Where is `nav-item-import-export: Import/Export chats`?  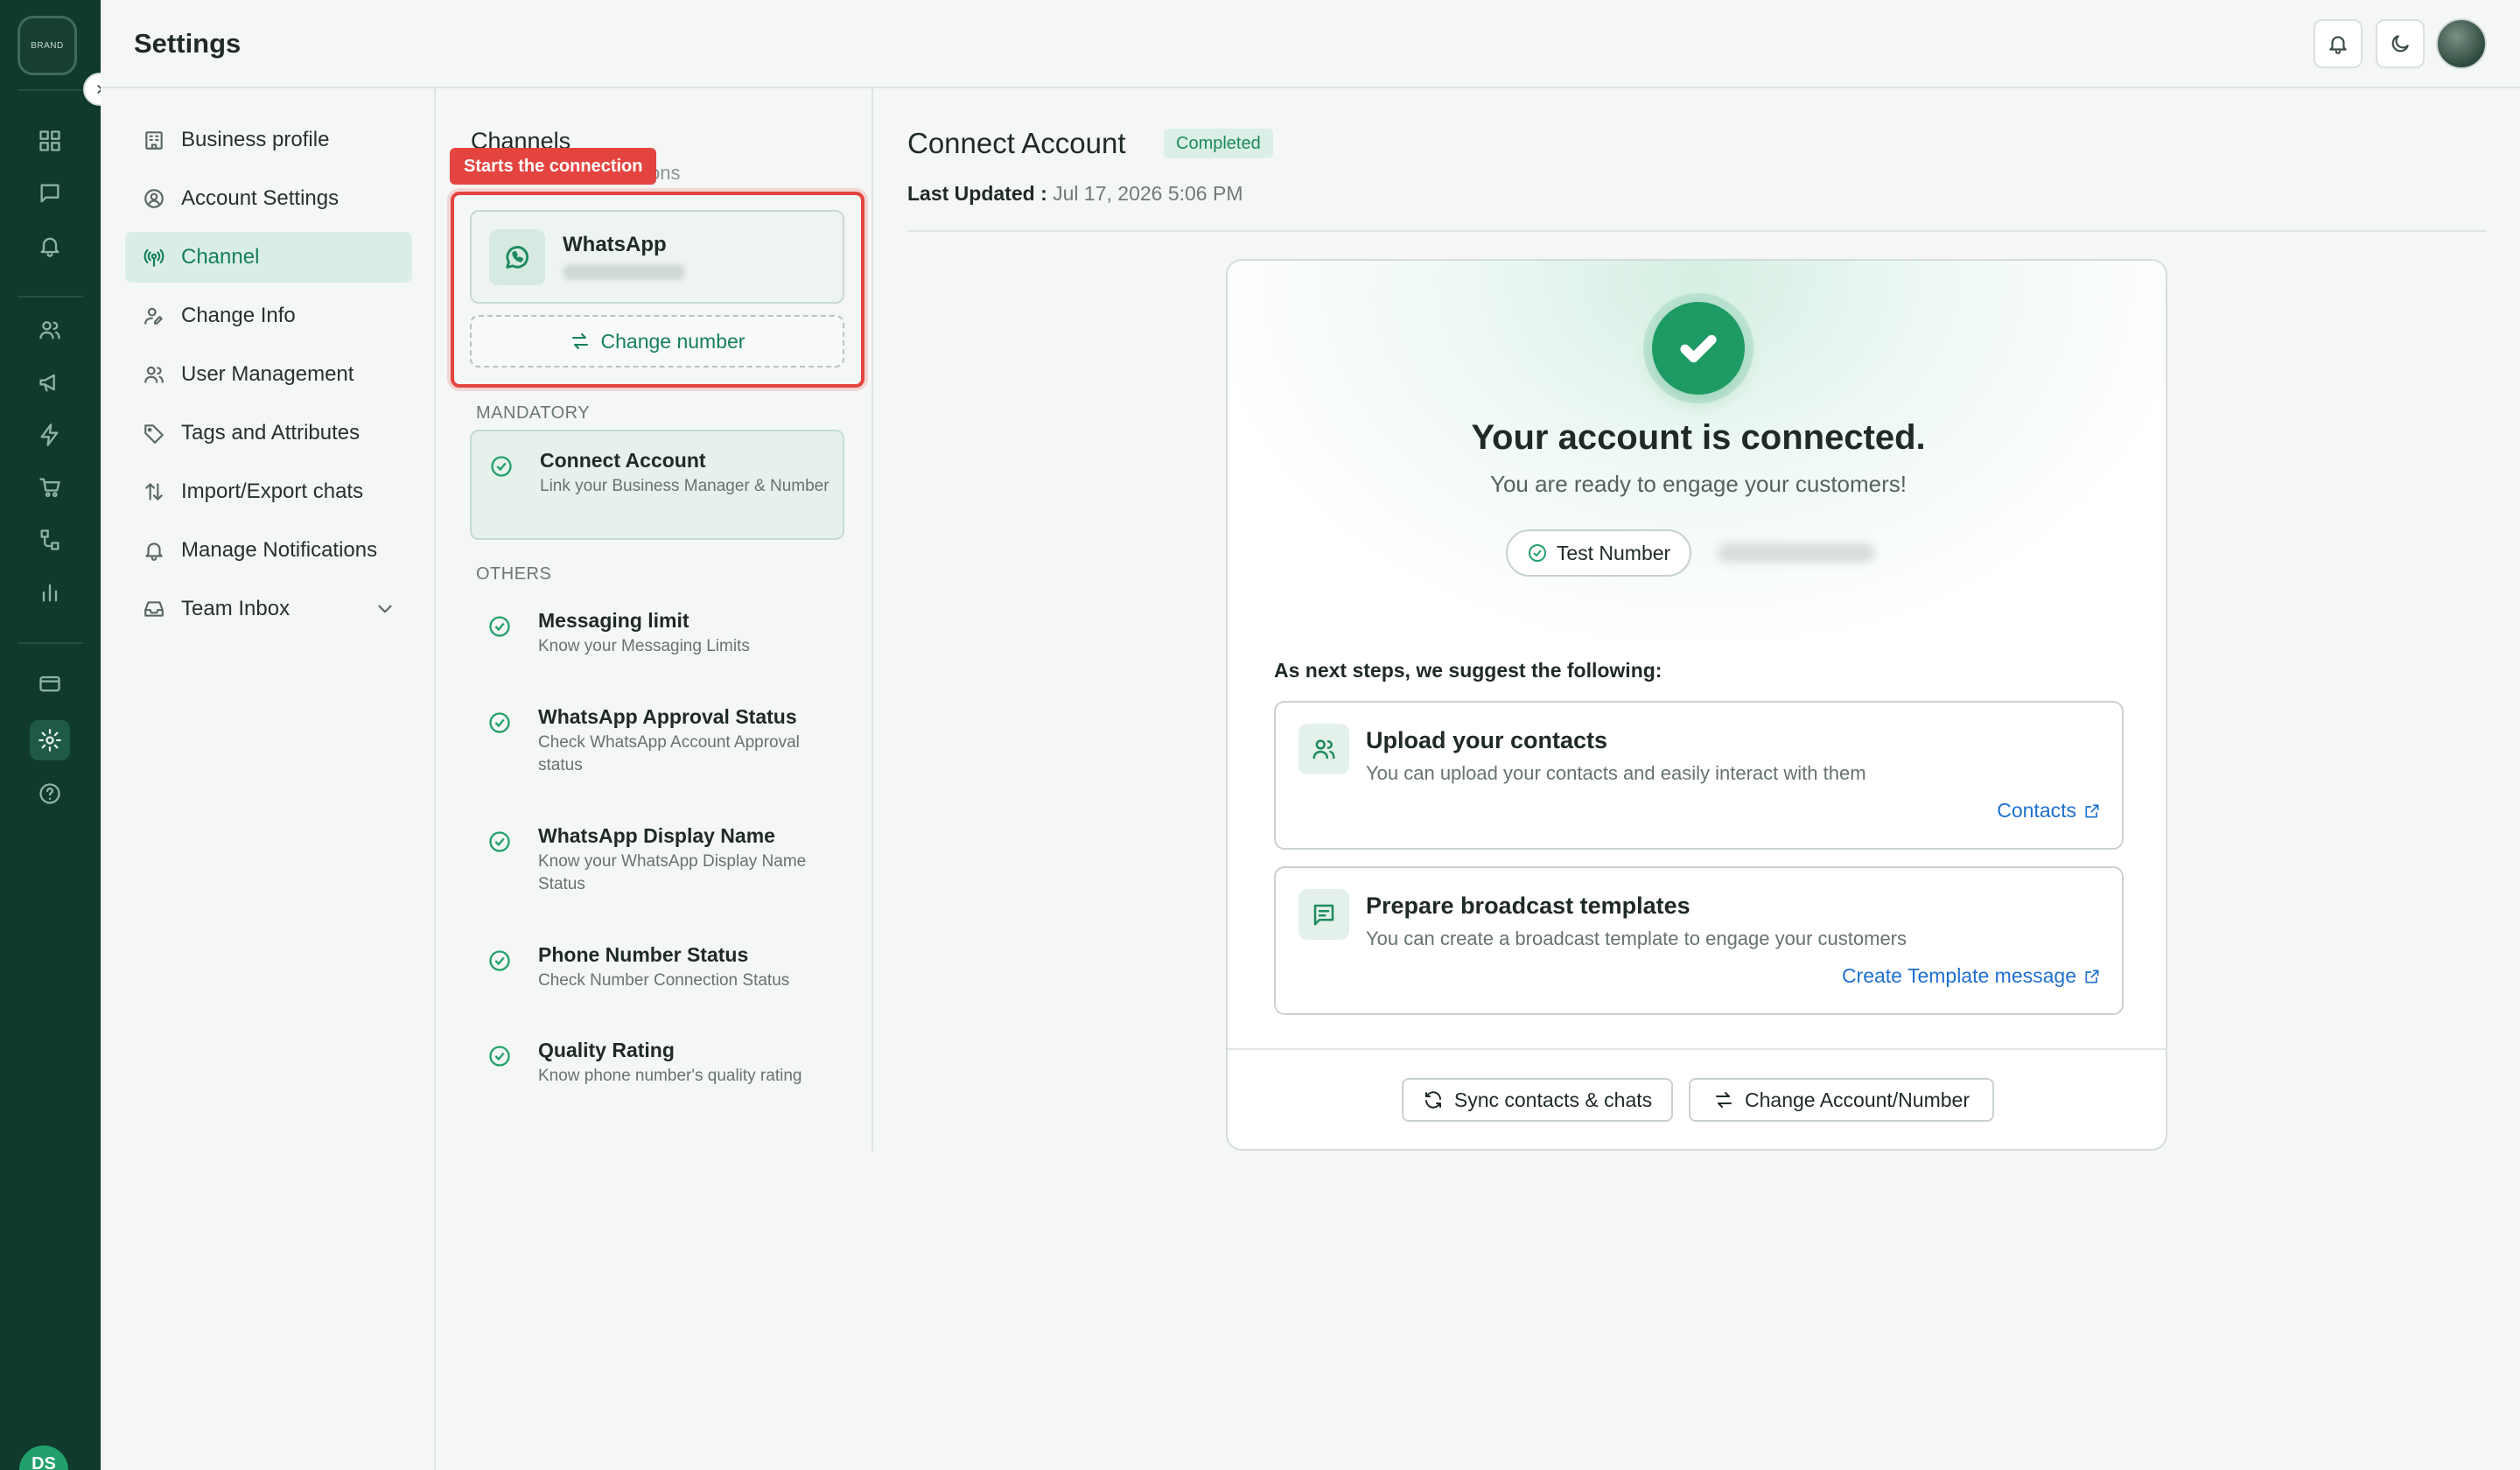 nav-item-import-export: Import/Export chats is located at coordinates (268, 491).